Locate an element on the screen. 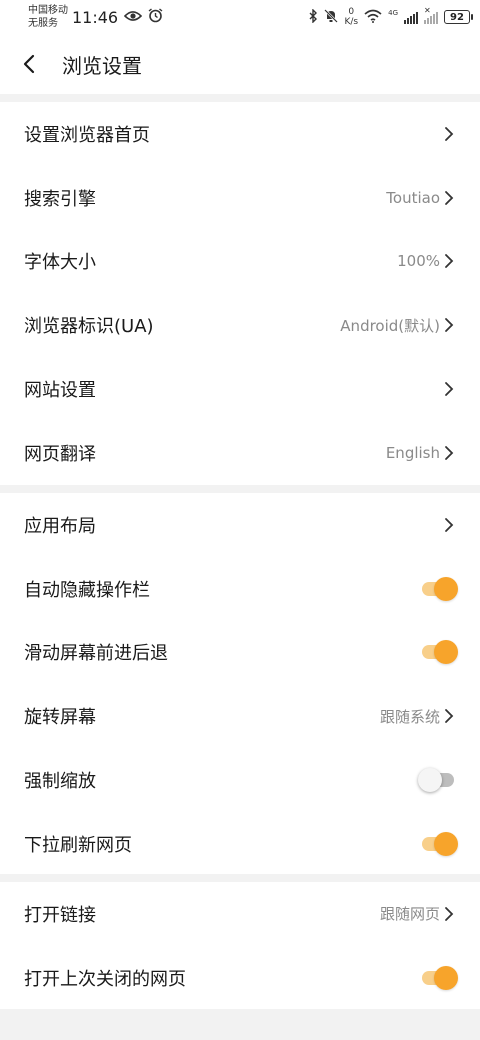  battery-level: 92 is located at coordinates (457, 17).